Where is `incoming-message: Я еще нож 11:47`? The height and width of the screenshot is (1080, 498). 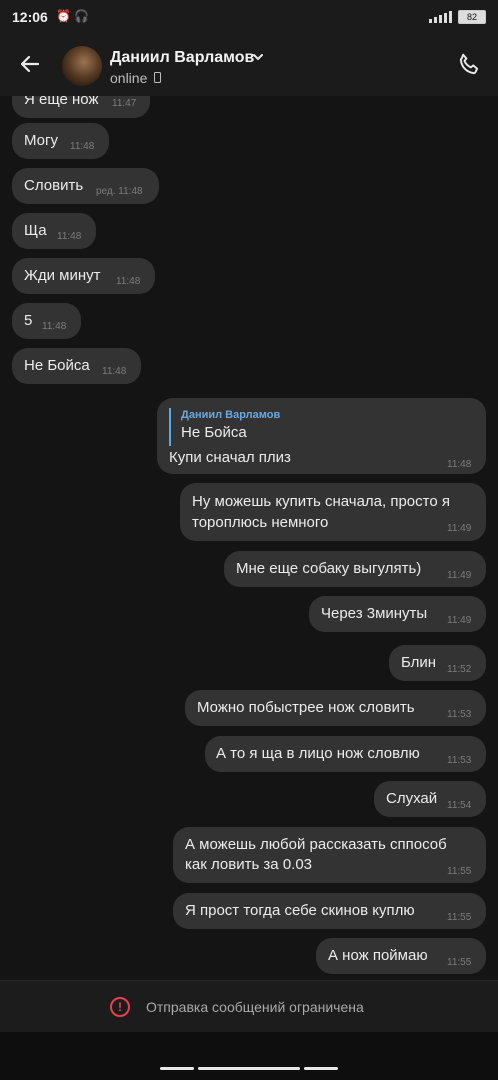
incoming-message: Я еще нож 11:47 is located at coordinates (81, 107).